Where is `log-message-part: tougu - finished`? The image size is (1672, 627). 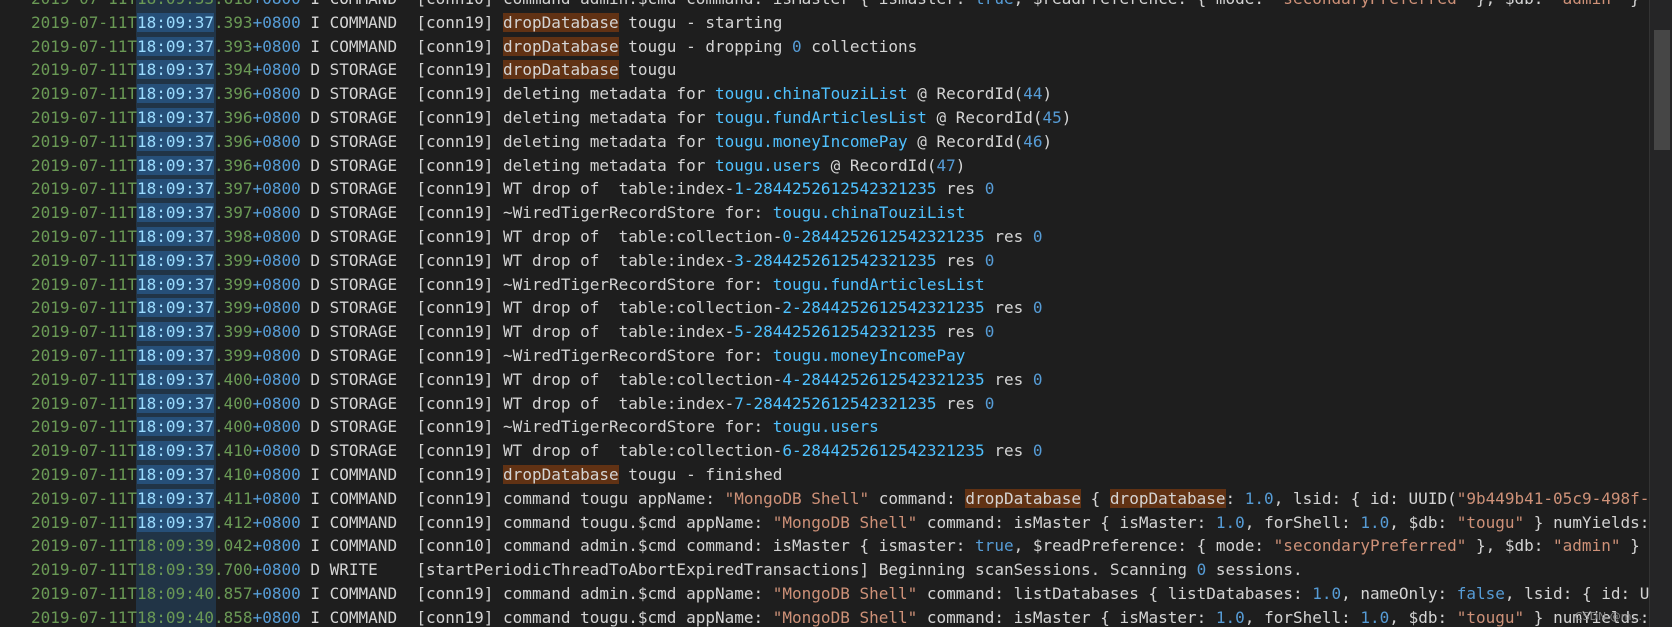 log-message-part: tougu - finished is located at coordinates (700, 474).